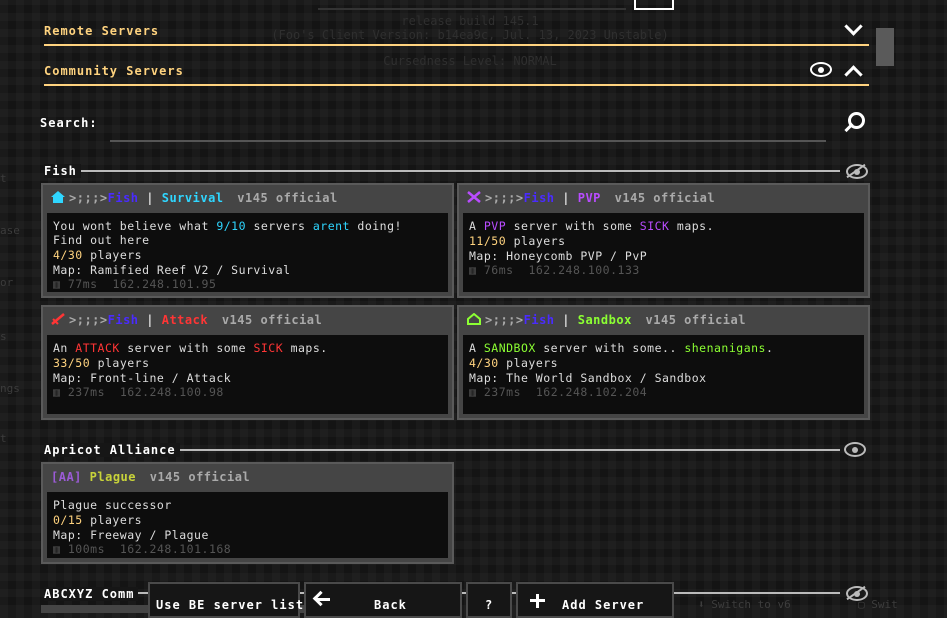 This screenshot has width=947, height=618. Describe the element at coordinates (468, 127) in the screenshot. I see `search-input` at that location.